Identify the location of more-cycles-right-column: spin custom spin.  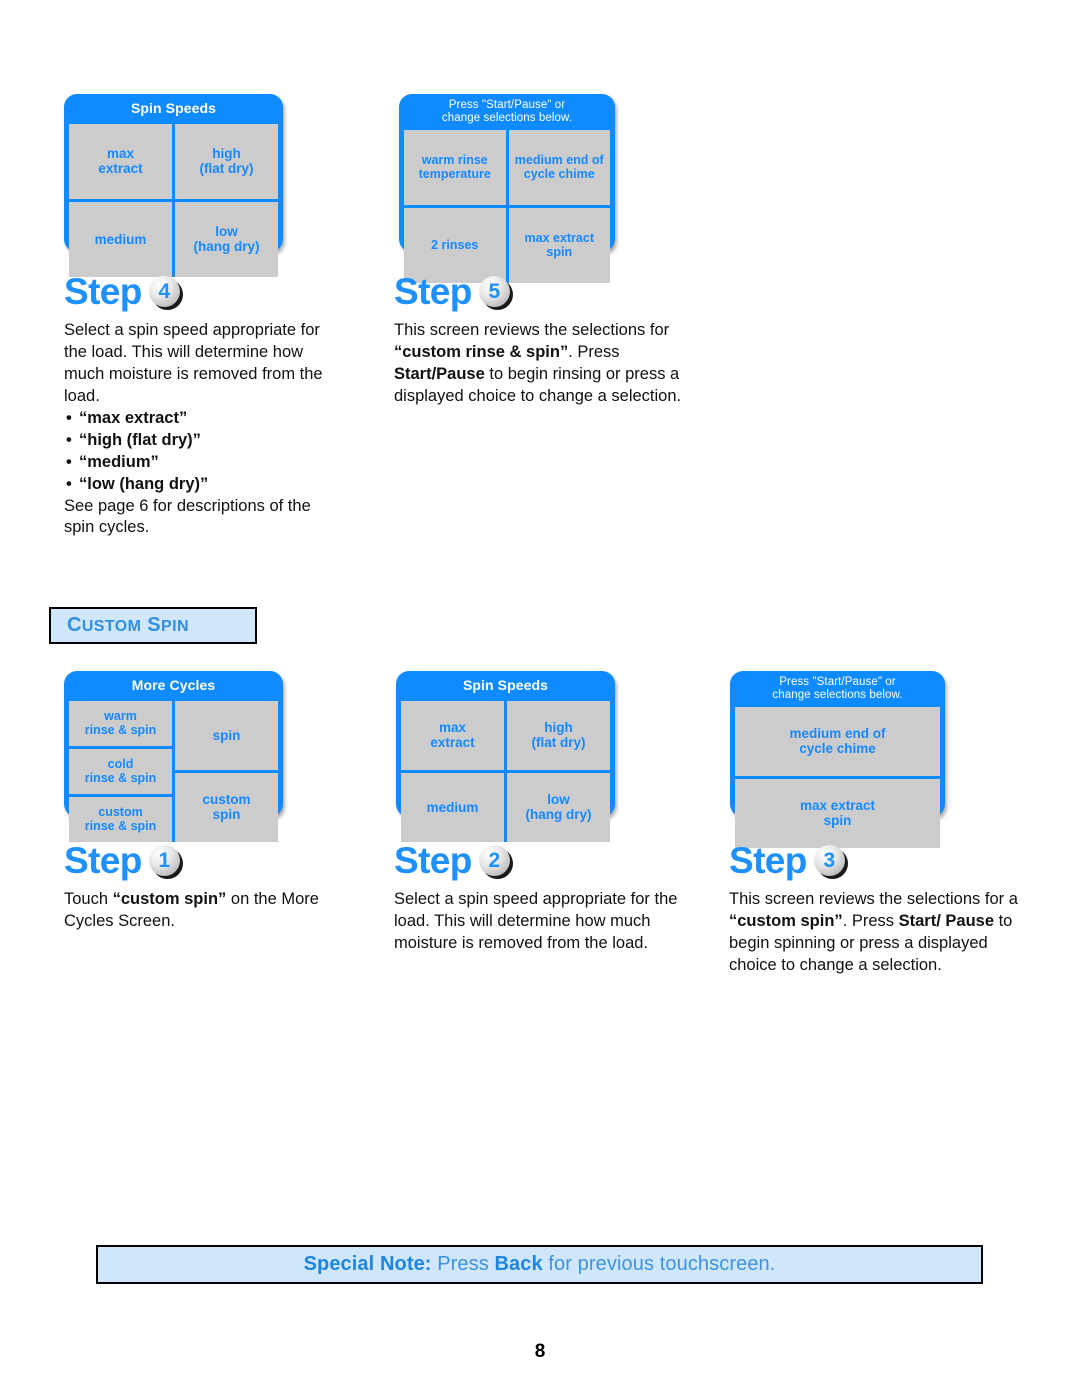
(226, 771).